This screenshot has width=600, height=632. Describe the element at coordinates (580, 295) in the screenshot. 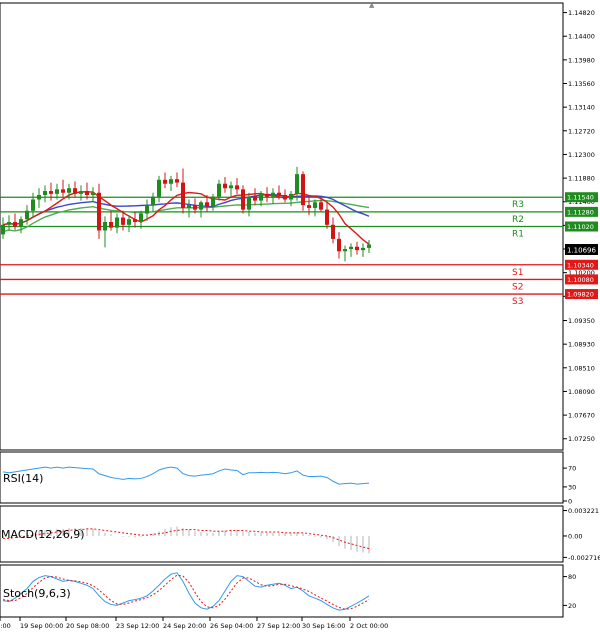

I see `pivot-value-label: 1.09820` at that location.